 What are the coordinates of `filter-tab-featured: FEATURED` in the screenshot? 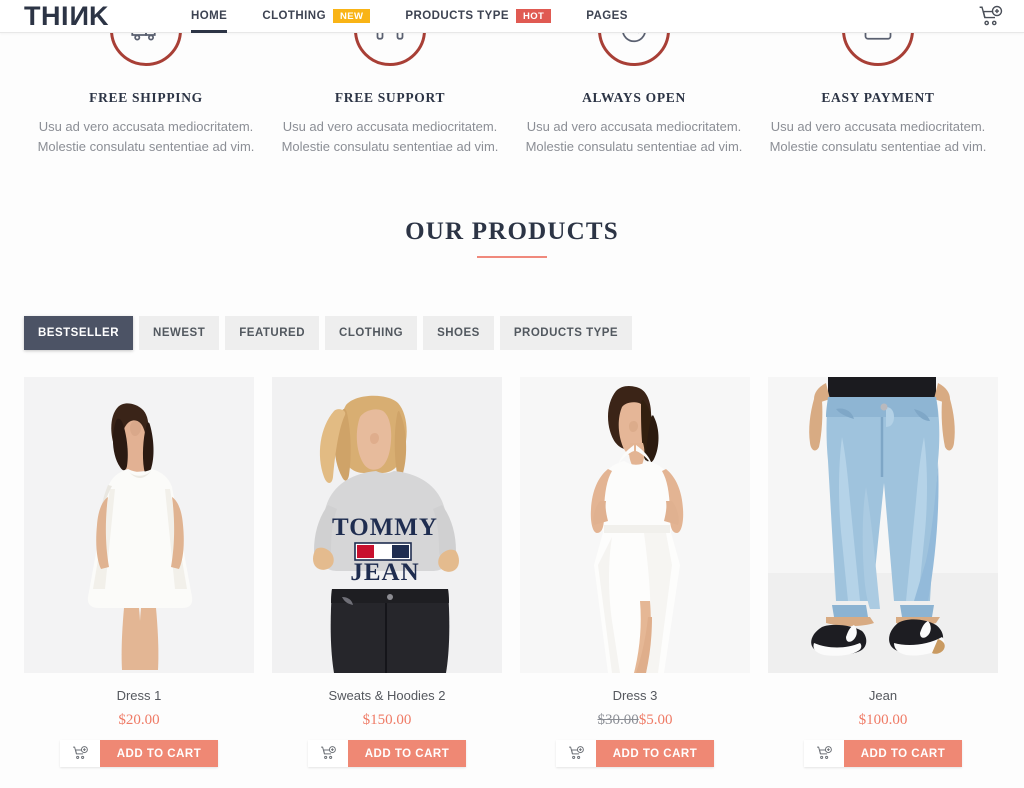 It's located at (272, 333).